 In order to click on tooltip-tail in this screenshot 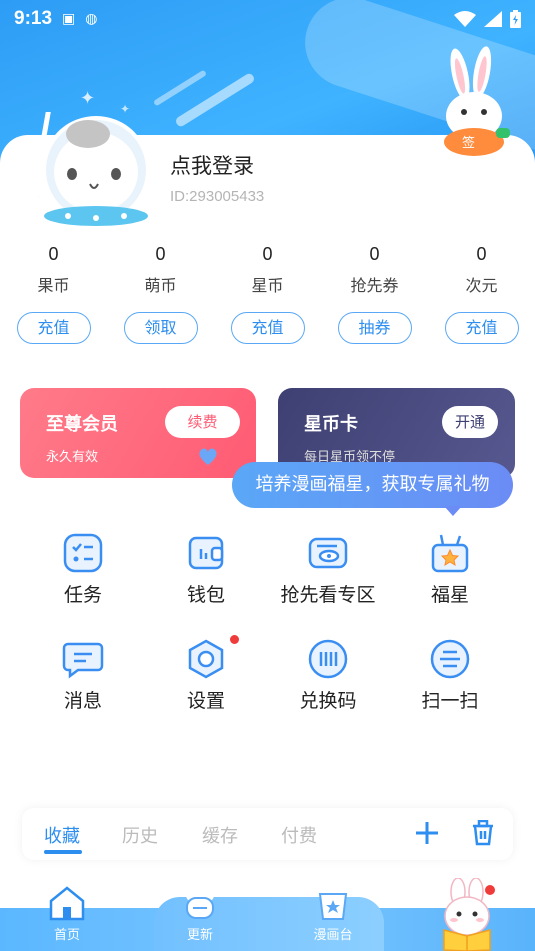, I will do `click(453, 511)`.